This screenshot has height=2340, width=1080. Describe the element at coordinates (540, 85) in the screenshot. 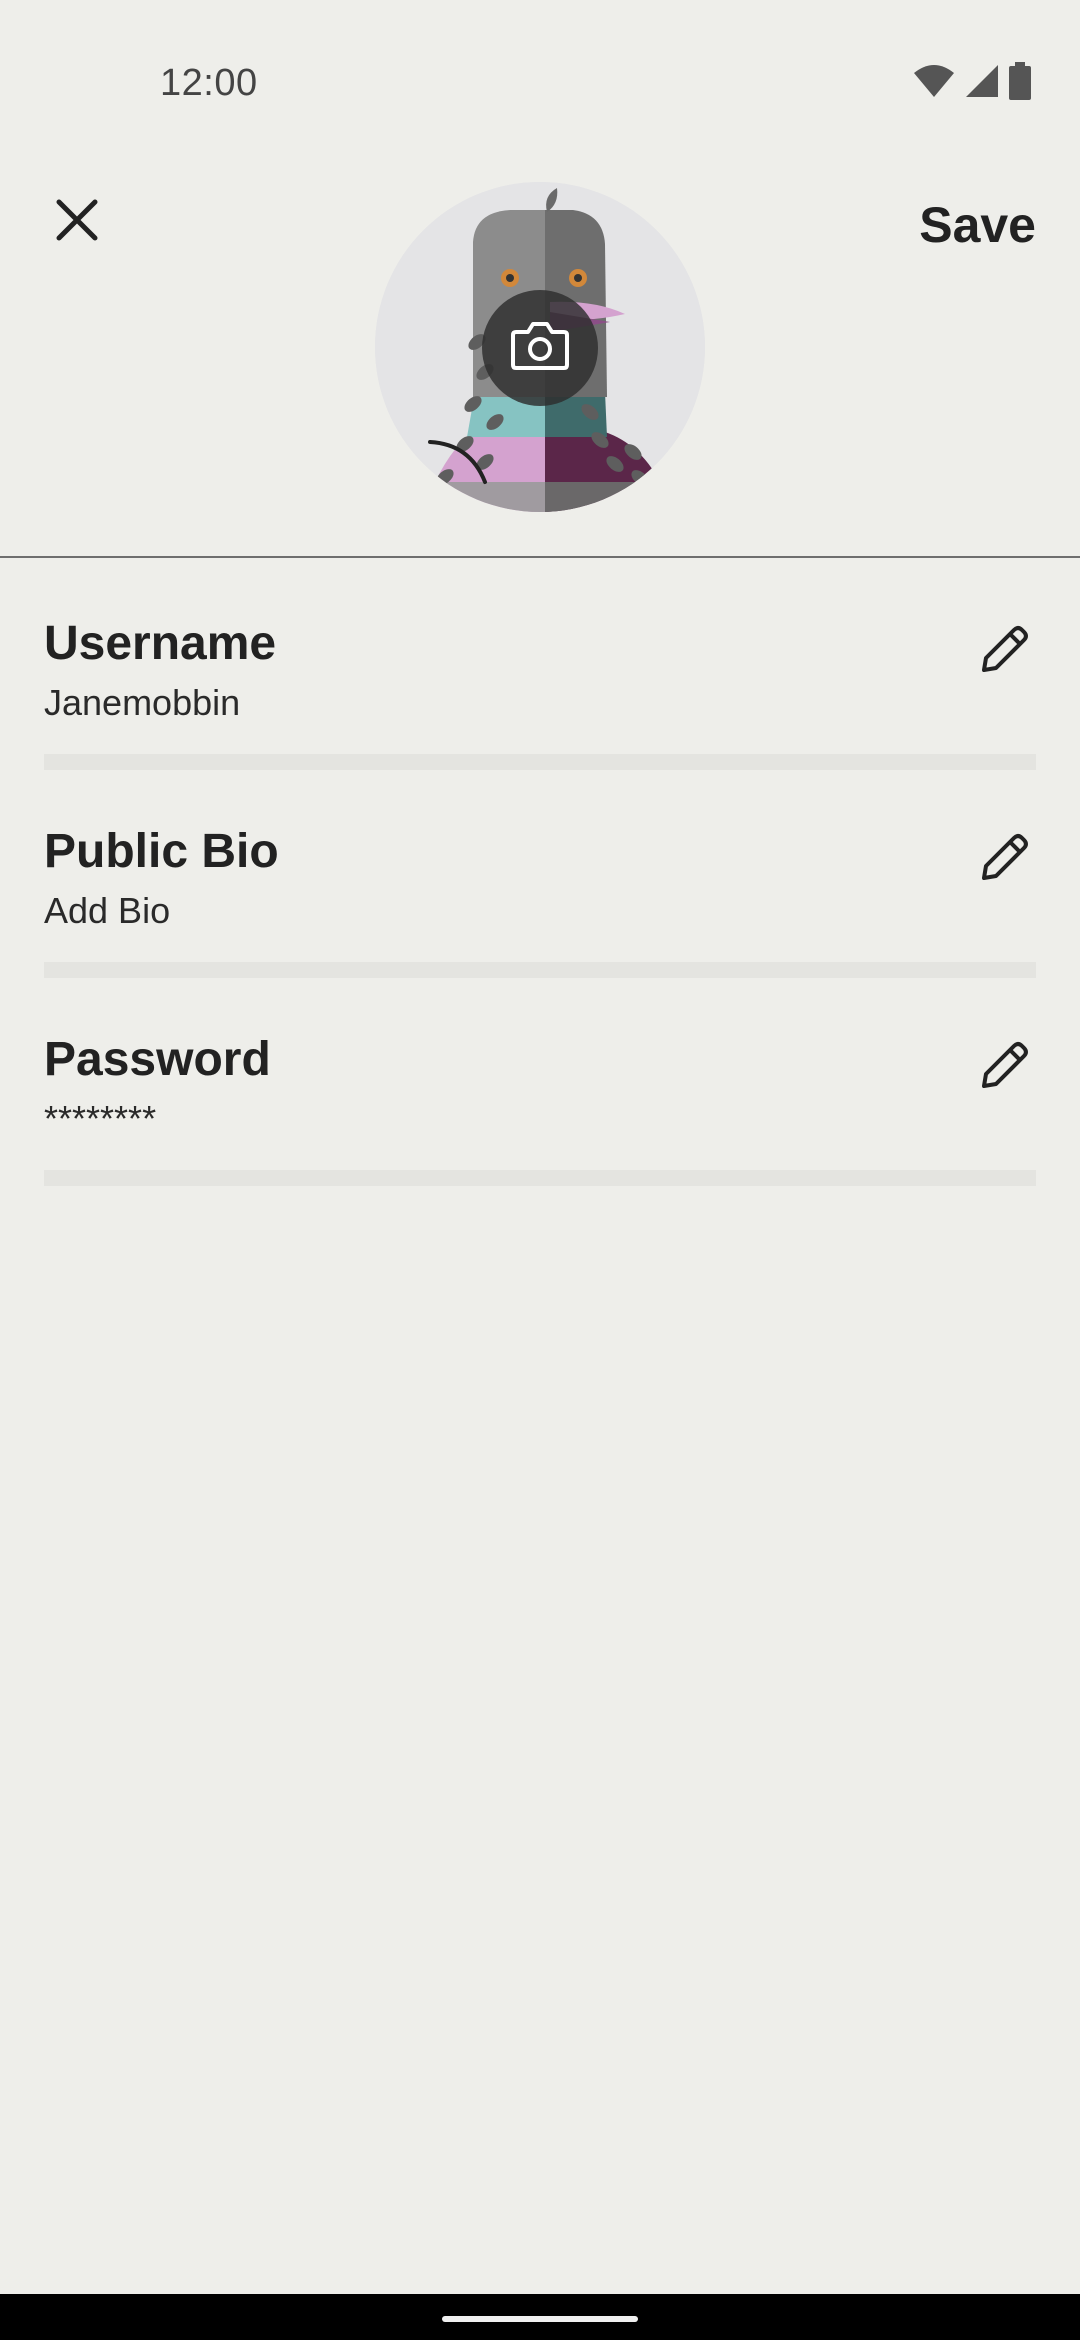

I see `status-bar: 12:00` at that location.